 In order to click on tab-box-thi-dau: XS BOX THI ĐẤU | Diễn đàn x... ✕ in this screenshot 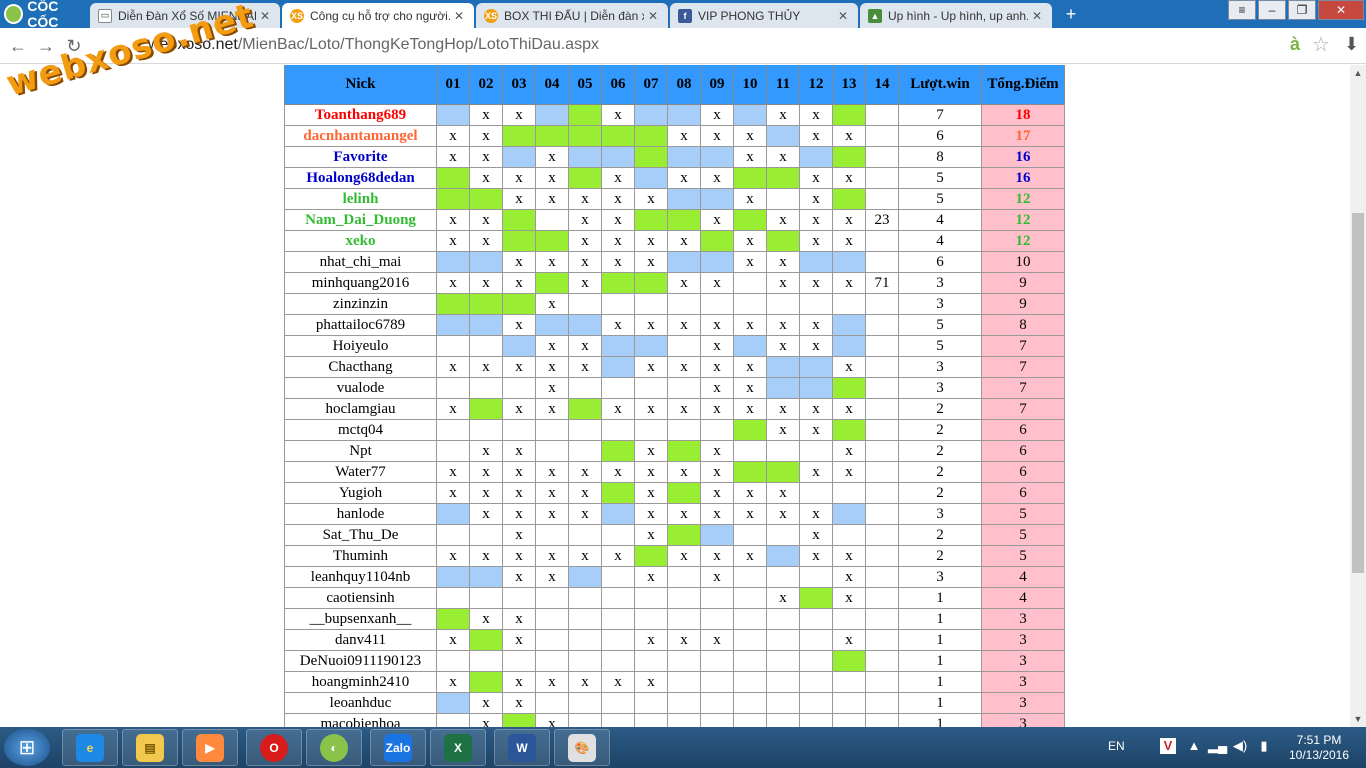, I will do `click(572, 15)`.